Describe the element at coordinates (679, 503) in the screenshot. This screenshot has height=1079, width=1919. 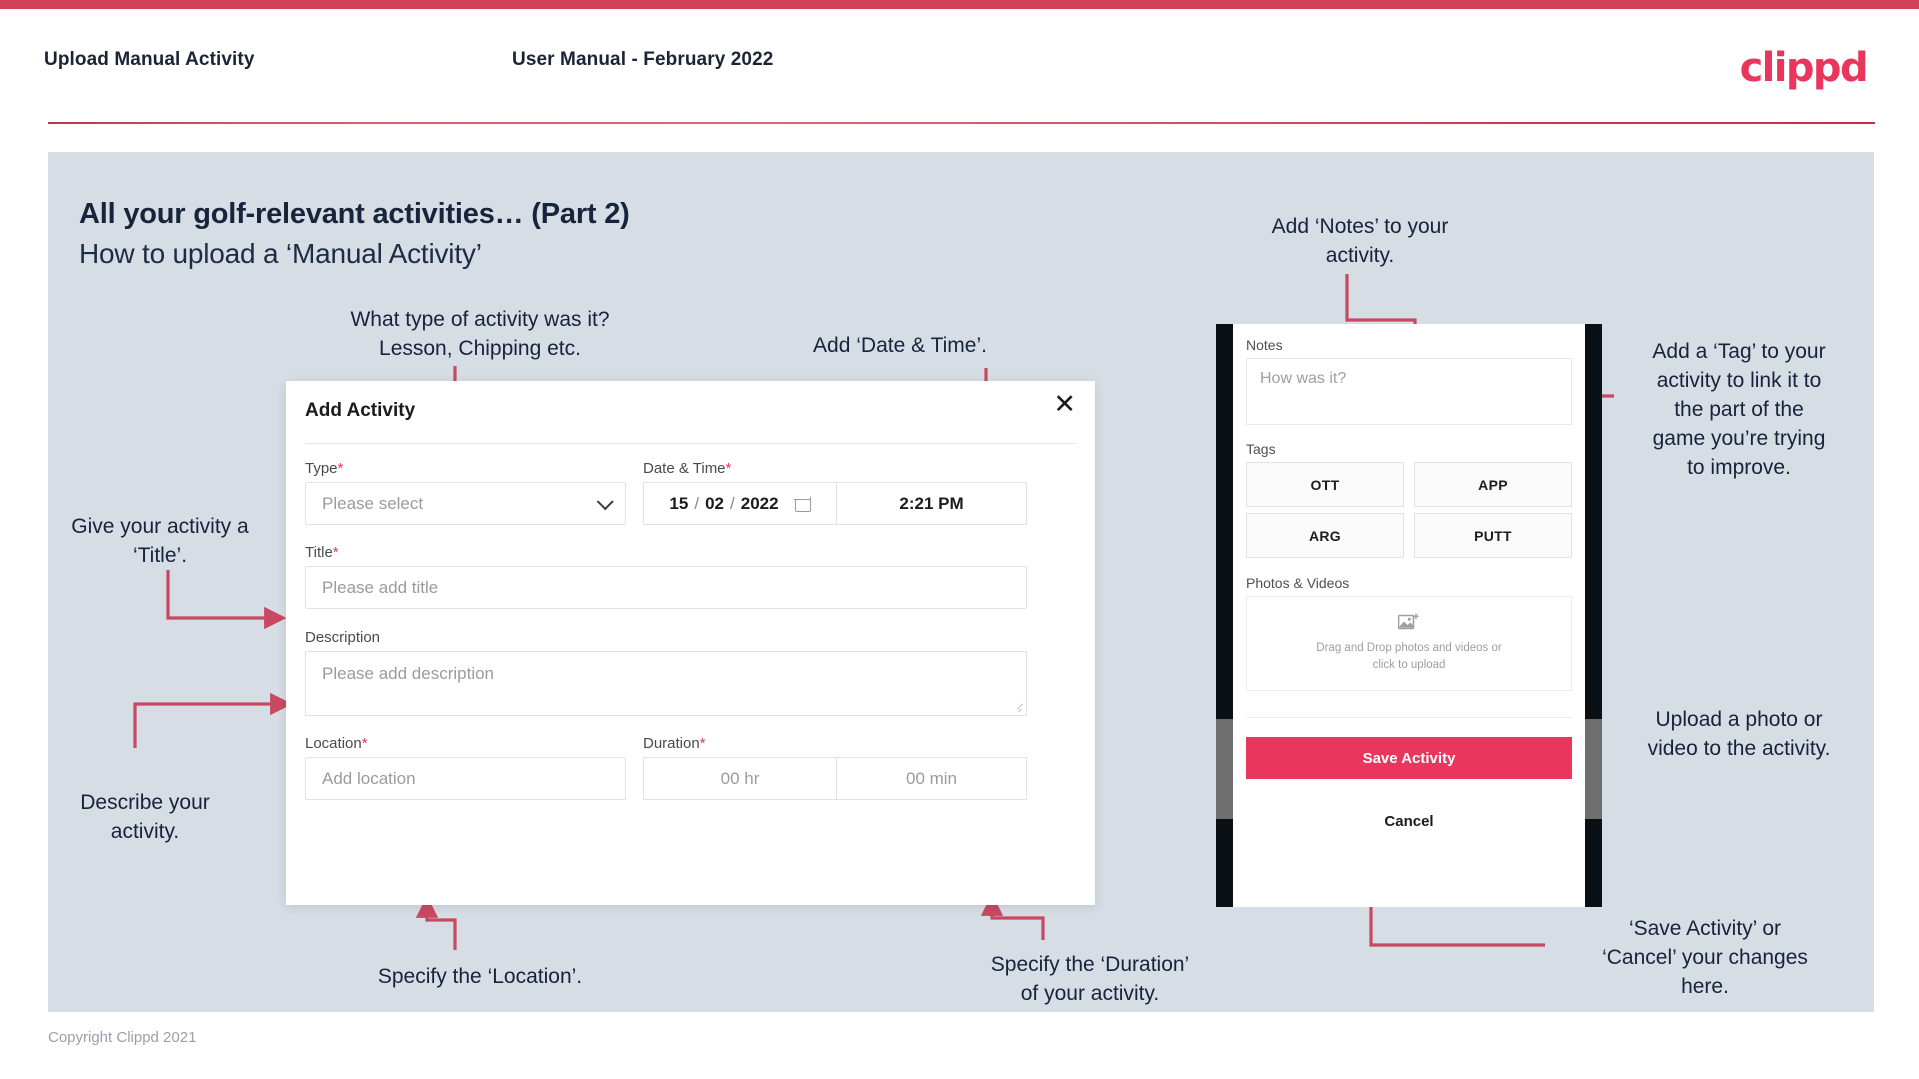
I see `date-day: 15` at that location.